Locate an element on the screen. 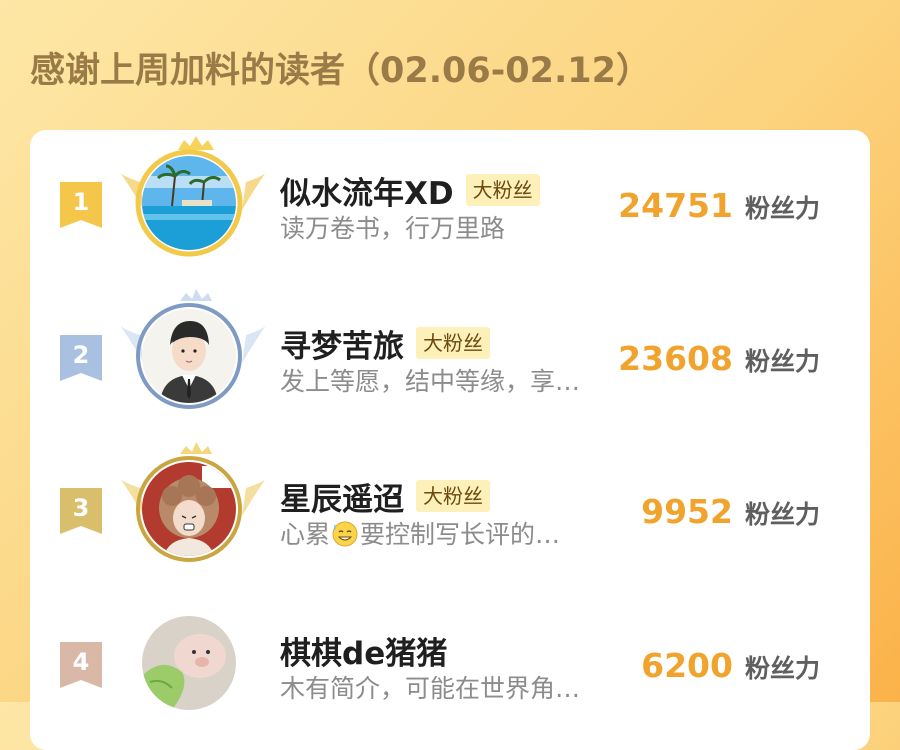  reader-name: 似水流年XD is located at coordinates (367, 190).